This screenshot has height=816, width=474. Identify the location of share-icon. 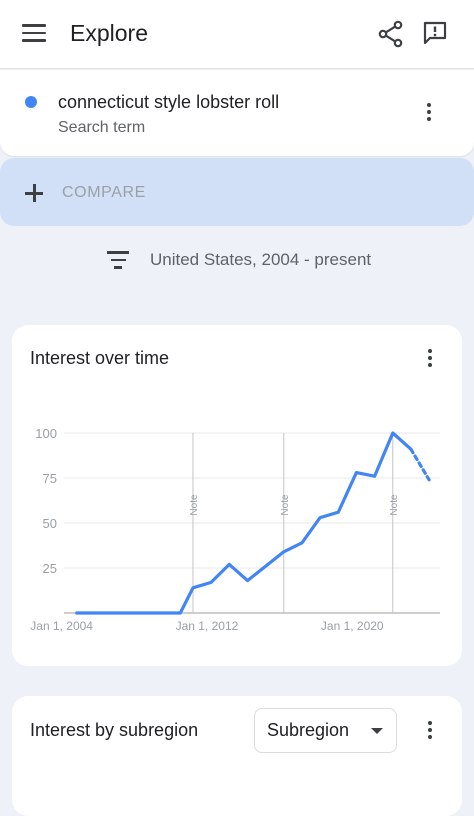
(391, 34).